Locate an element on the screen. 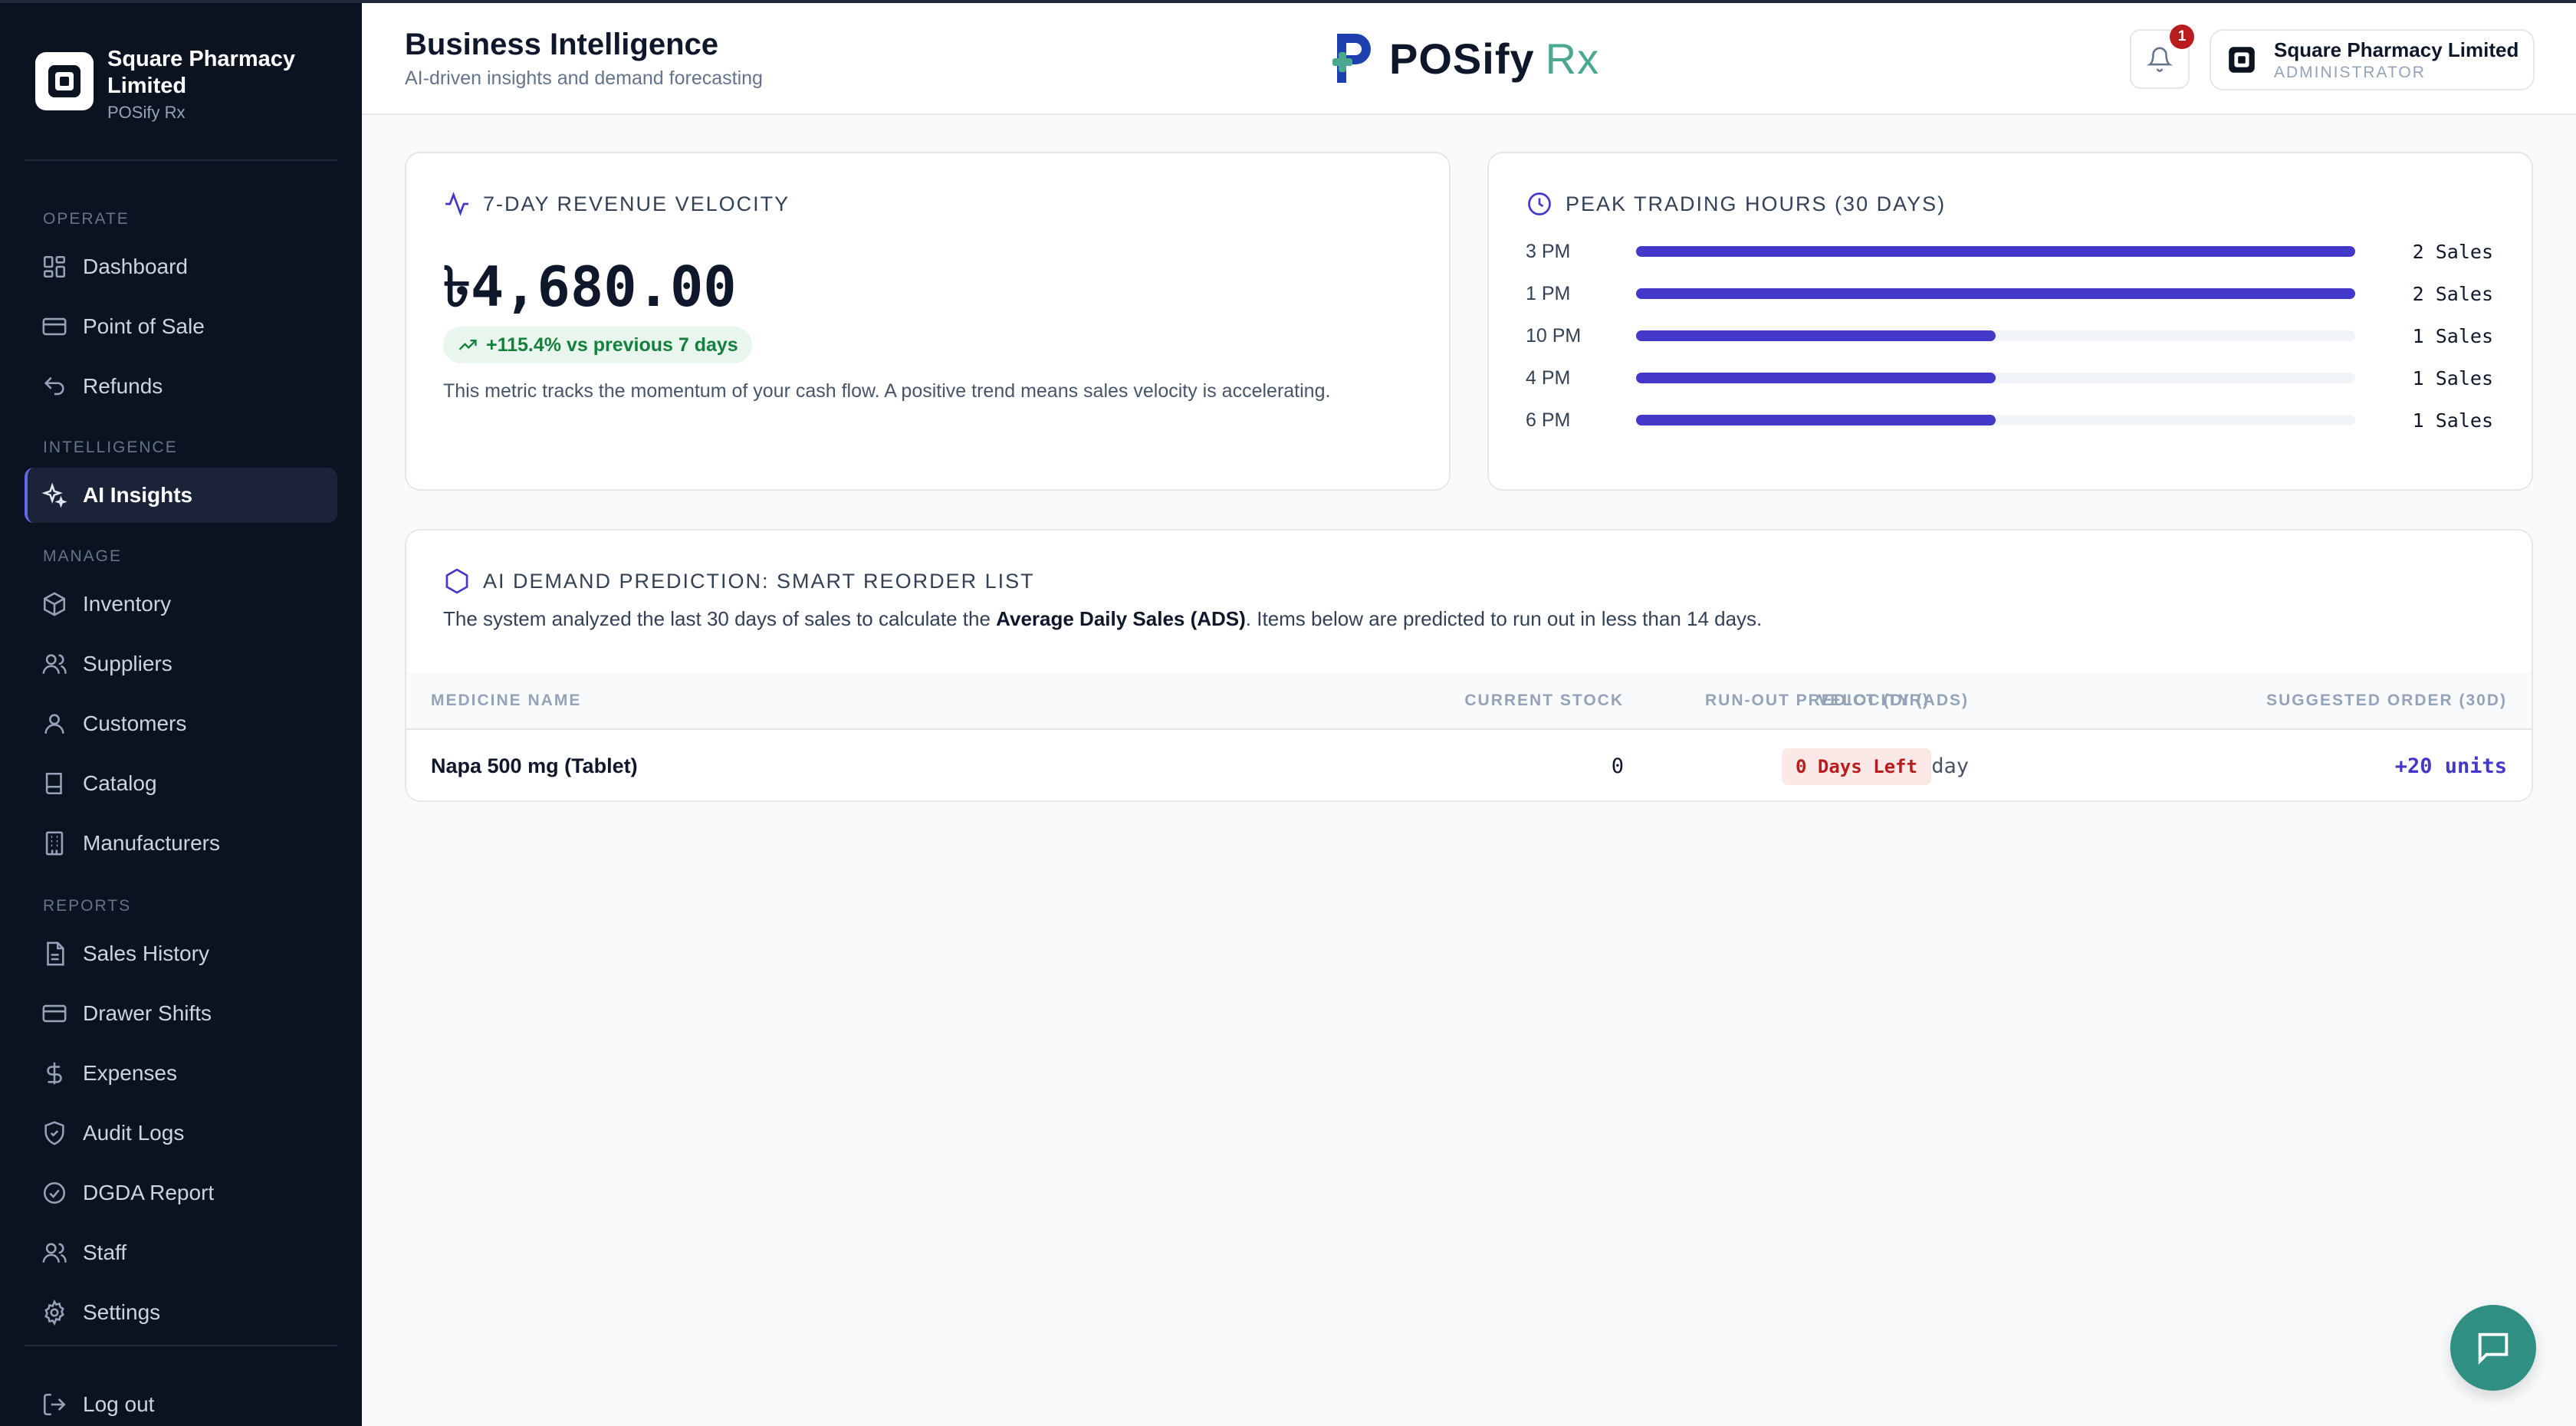 The height and width of the screenshot is (1426, 2576). peak-hour-label: 4 PM is located at coordinates (1549, 378).